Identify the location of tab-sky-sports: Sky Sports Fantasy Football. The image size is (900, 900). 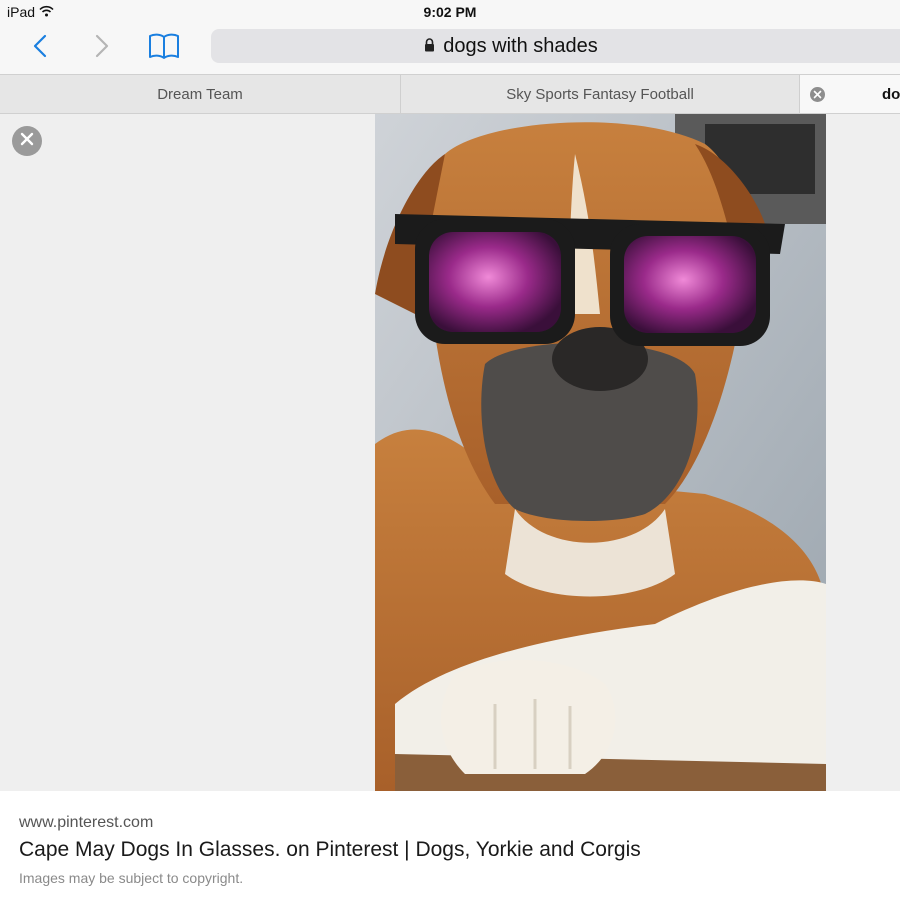
(600, 94).